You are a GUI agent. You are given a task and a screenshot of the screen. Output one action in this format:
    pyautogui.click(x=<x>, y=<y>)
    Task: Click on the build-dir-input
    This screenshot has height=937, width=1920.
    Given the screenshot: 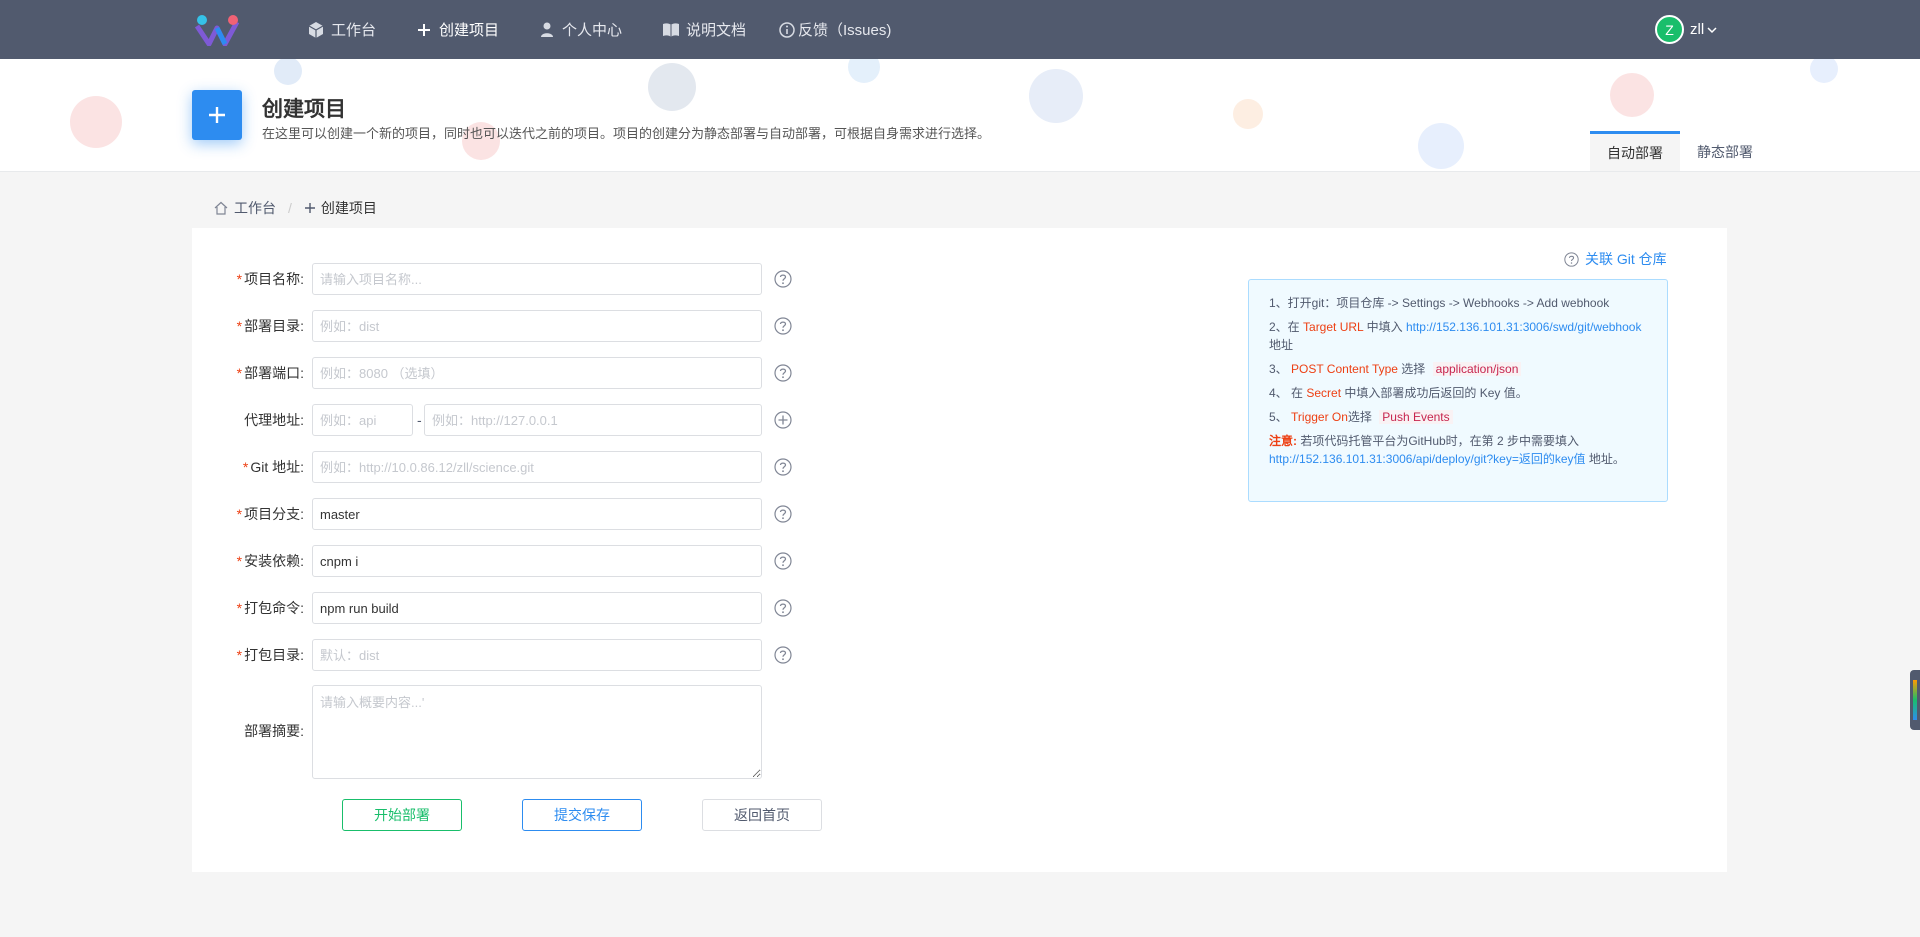 What is the action you would take?
    pyautogui.click(x=537, y=655)
    